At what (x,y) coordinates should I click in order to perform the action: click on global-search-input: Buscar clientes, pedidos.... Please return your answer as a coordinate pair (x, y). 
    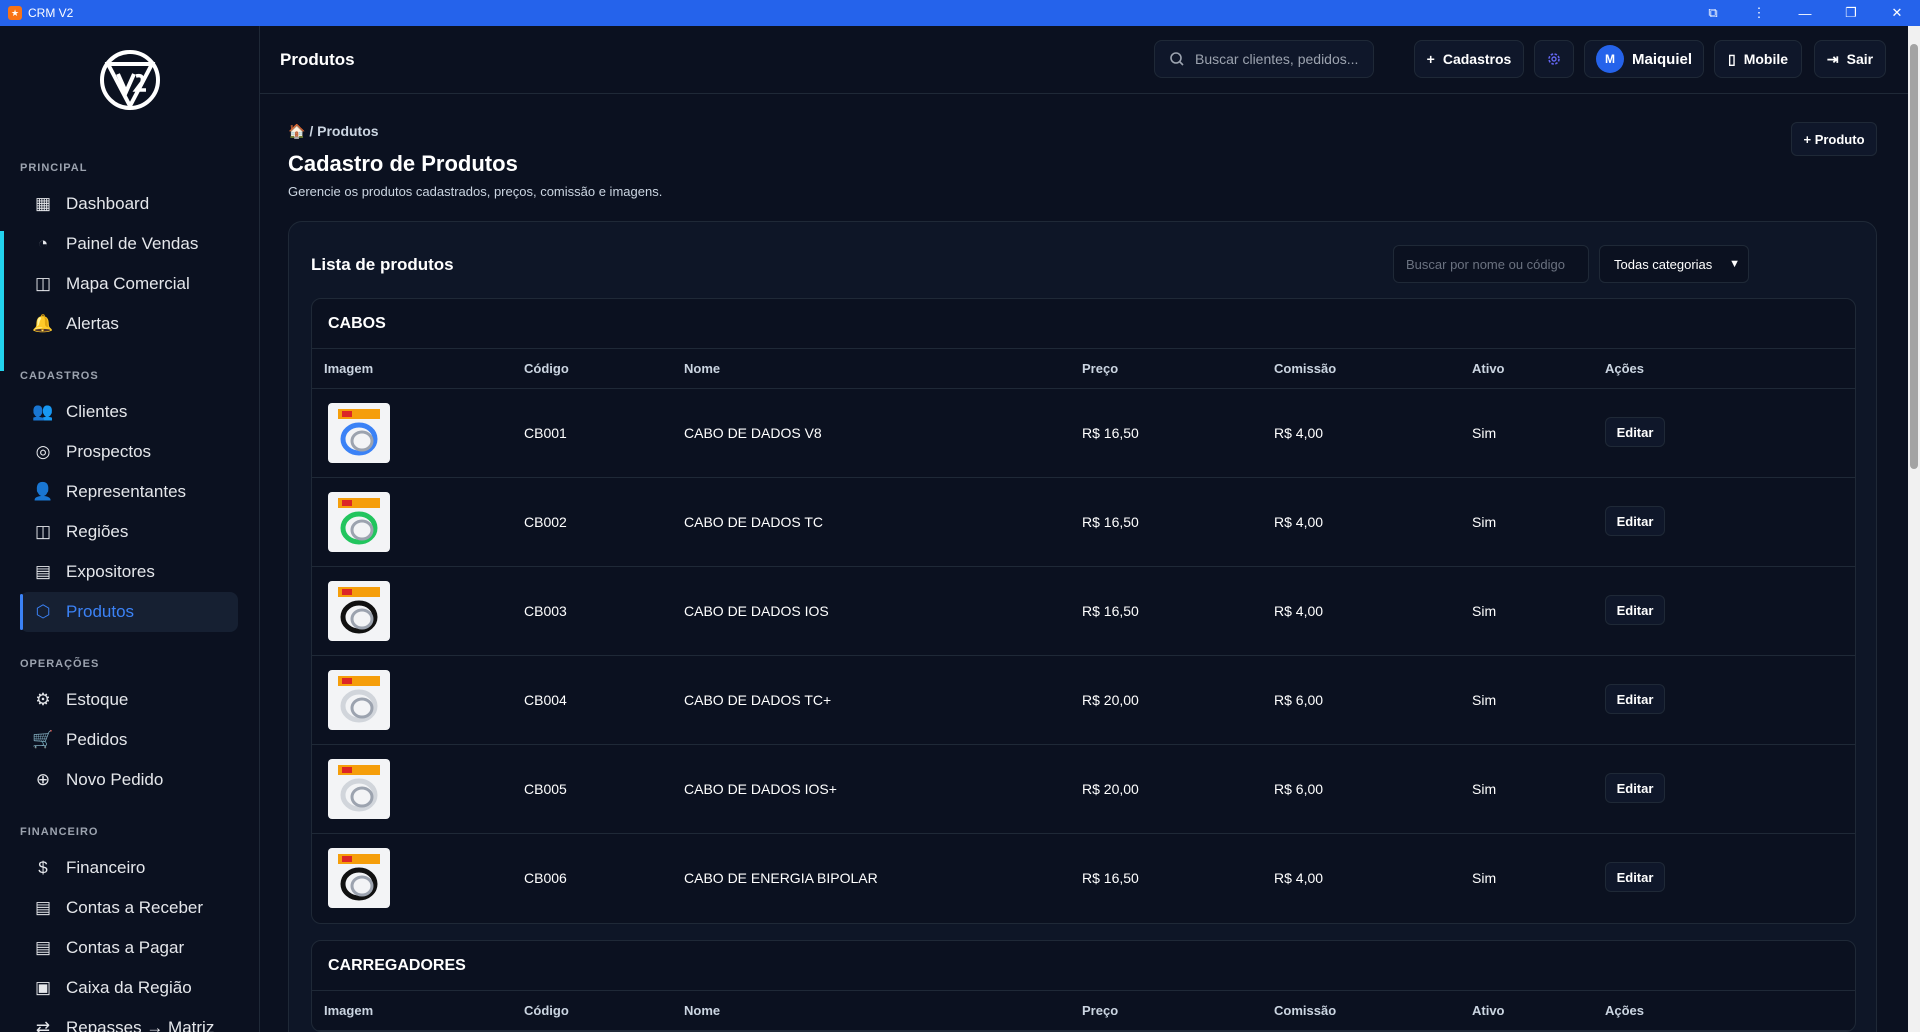
    Looking at the image, I should click on (1264, 59).